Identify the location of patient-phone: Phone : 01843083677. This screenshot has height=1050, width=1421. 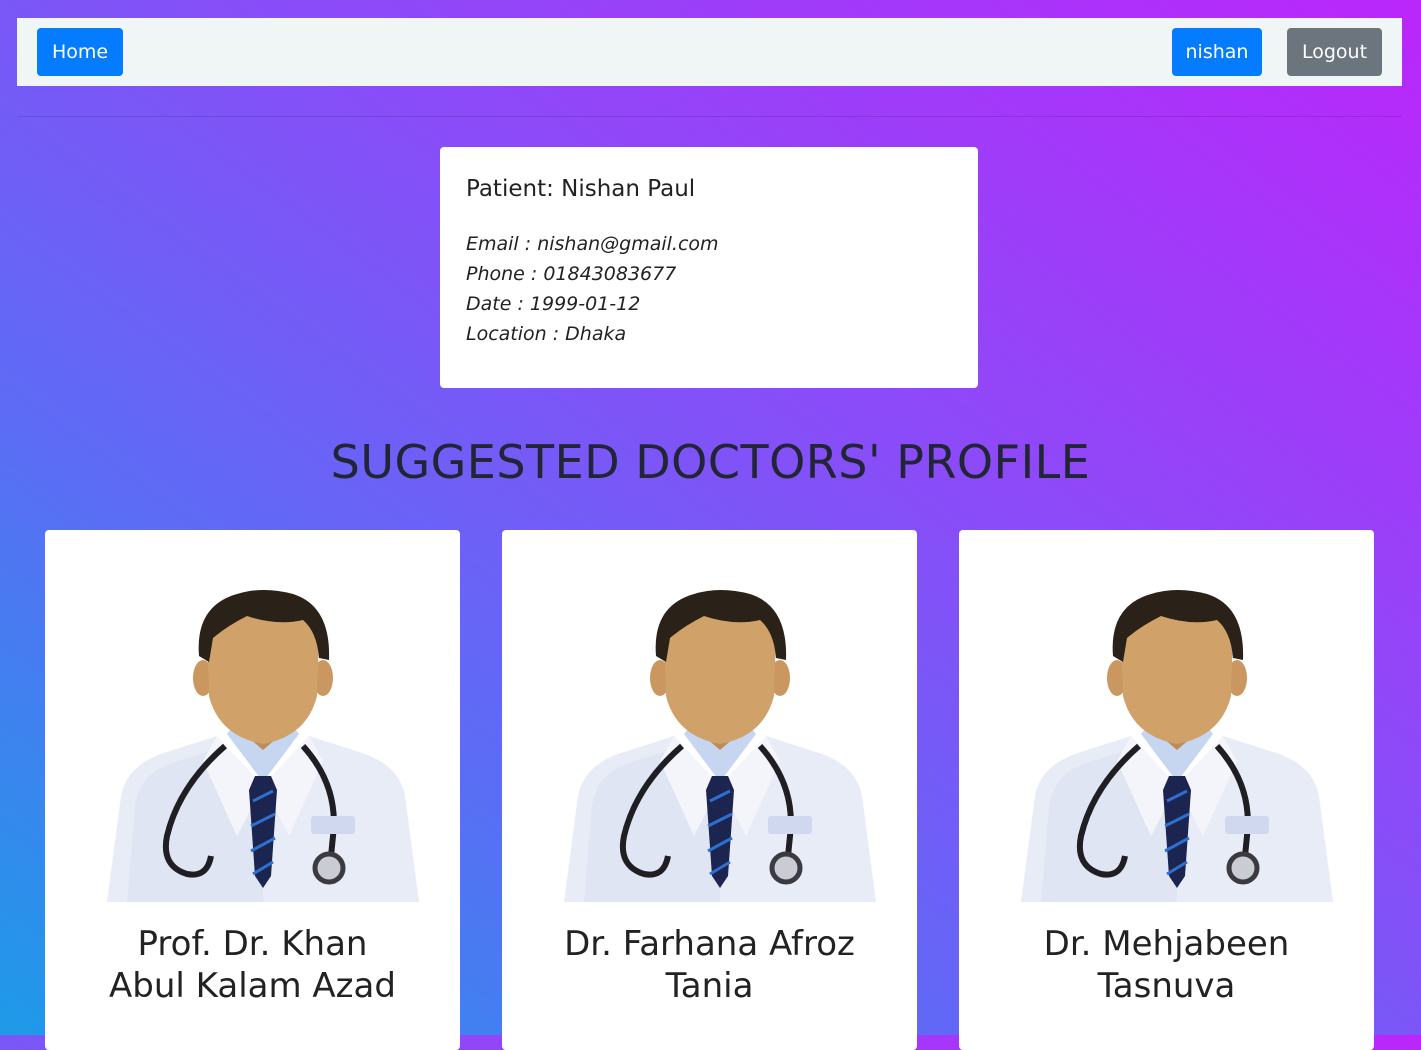
(571, 274).